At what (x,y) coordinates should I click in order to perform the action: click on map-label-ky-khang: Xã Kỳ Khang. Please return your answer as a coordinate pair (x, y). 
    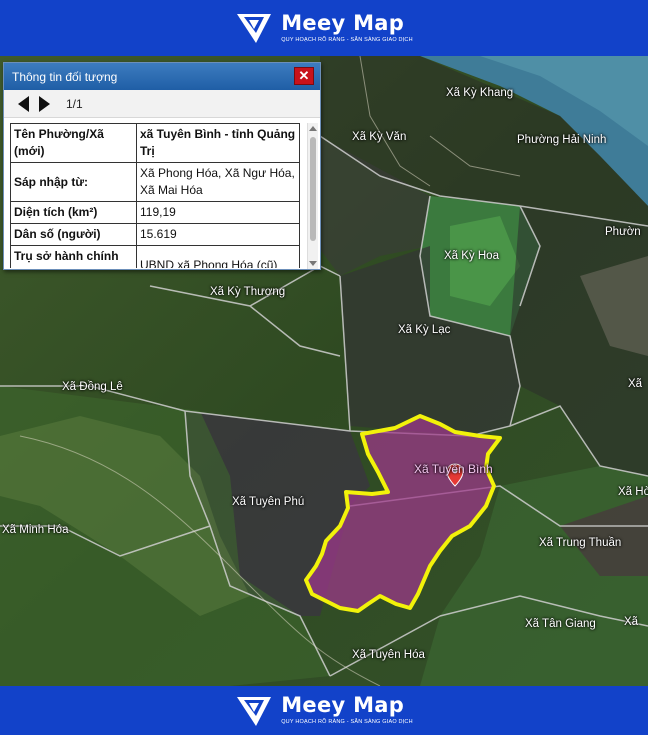
    Looking at the image, I should click on (480, 93).